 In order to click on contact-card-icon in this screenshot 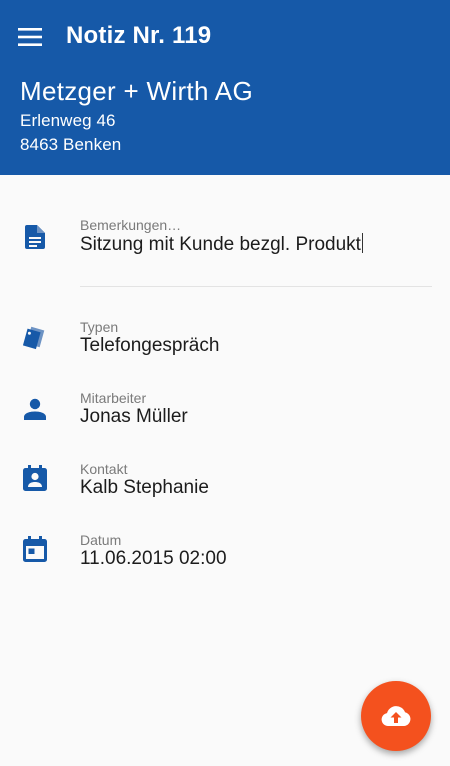, I will do `click(35, 478)`.